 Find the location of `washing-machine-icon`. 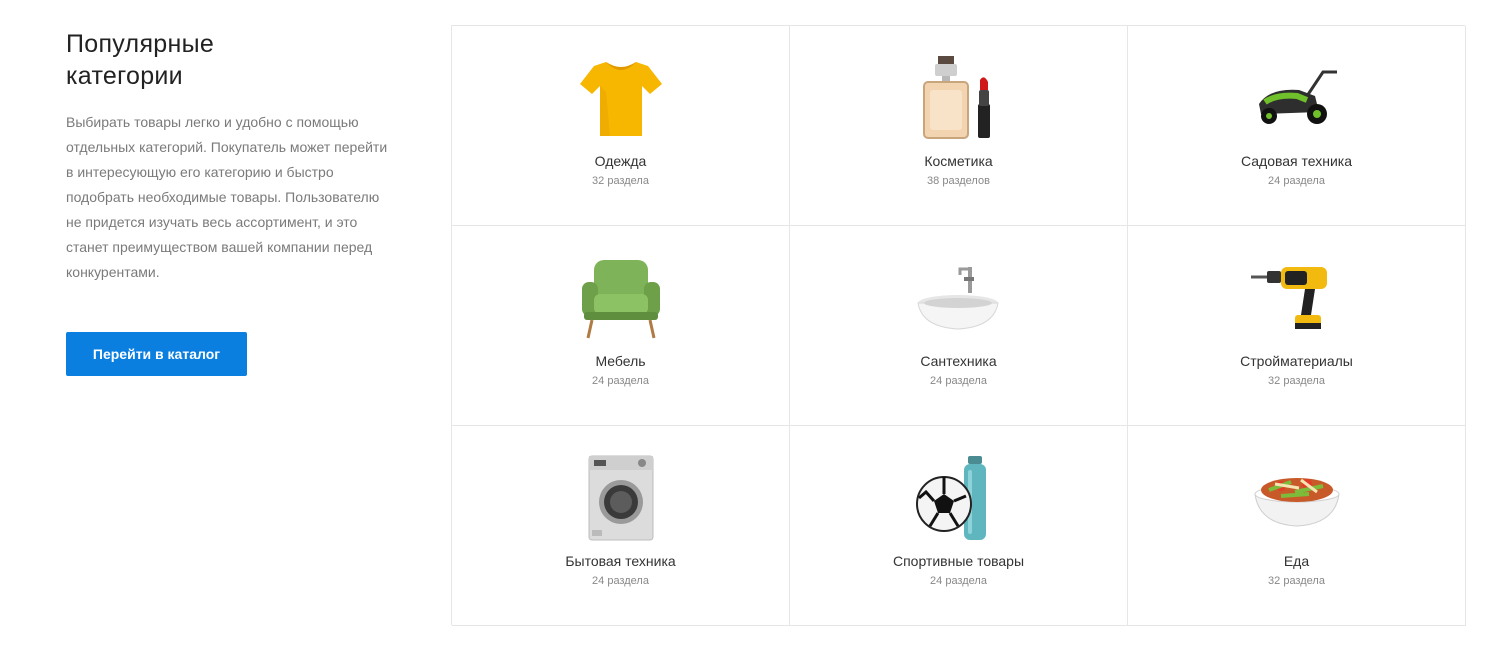

washing-machine-icon is located at coordinates (621, 498).